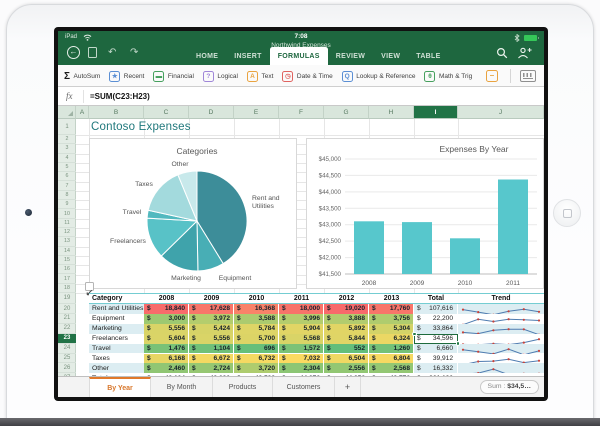  What do you see at coordinates (256, 368) in the screenshot?
I see `table-cell-2010: $3,720` at bounding box center [256, 368].